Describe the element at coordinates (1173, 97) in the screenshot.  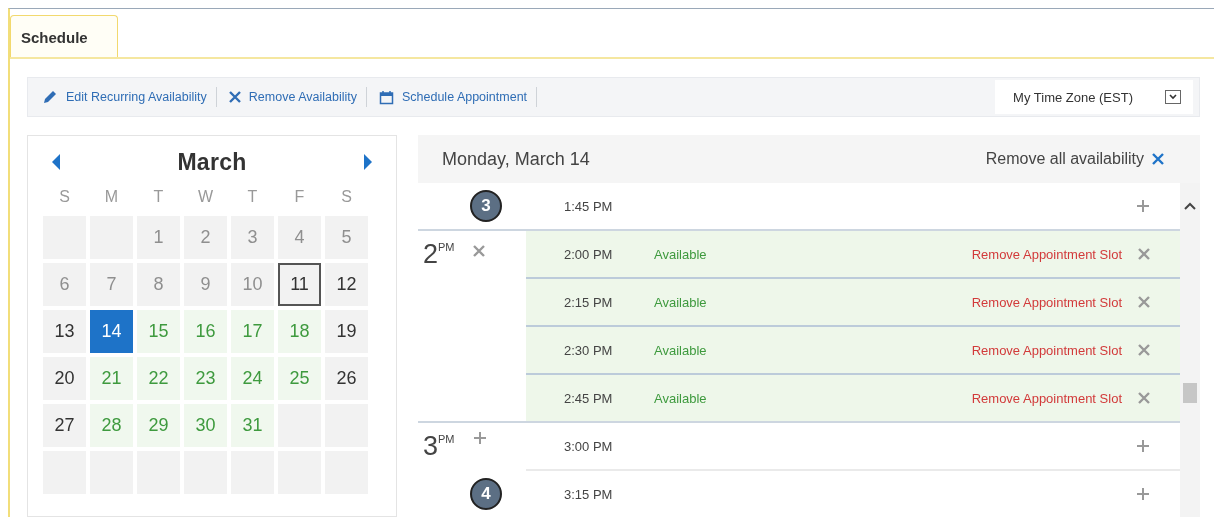
I see `caret-icon` at that location.